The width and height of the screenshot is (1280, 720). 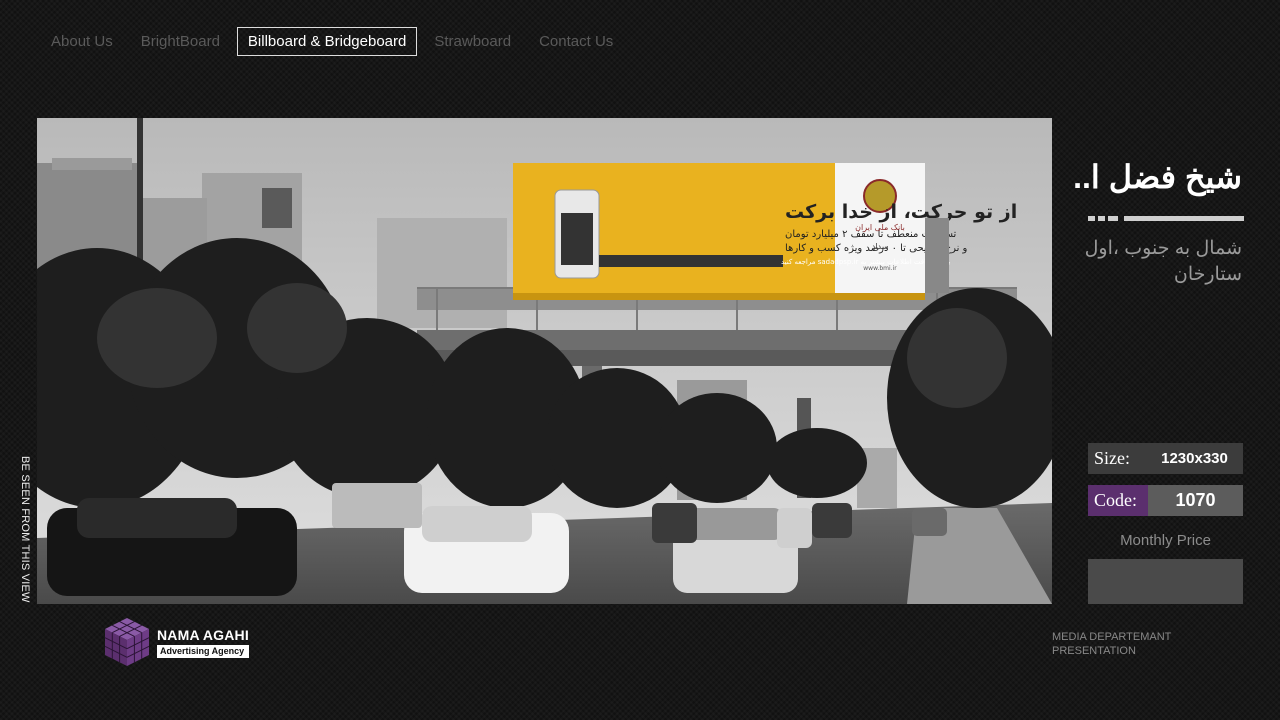 What do you see at coordinates (576, 41) in the screenshot?
I see `nav-contact-us: Contact Us` at bounding box center [576, 41].